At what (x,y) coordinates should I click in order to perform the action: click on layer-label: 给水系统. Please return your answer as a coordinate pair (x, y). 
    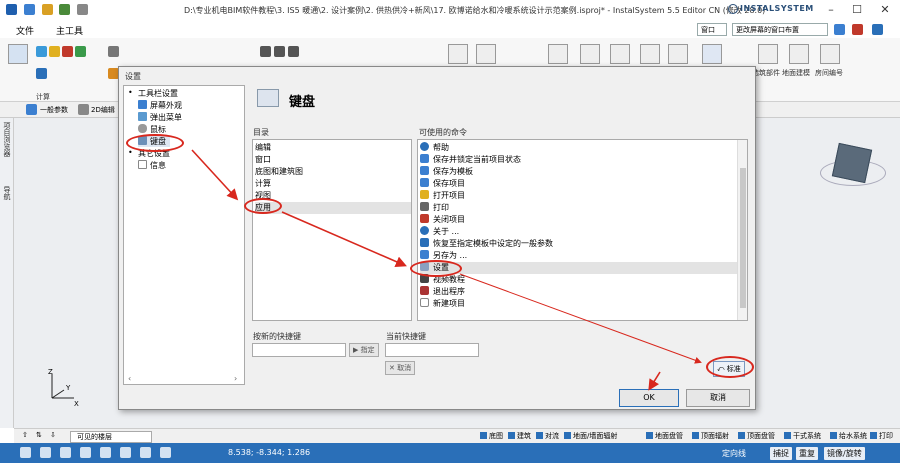
    Looking at the image, I should click on (853, 436).